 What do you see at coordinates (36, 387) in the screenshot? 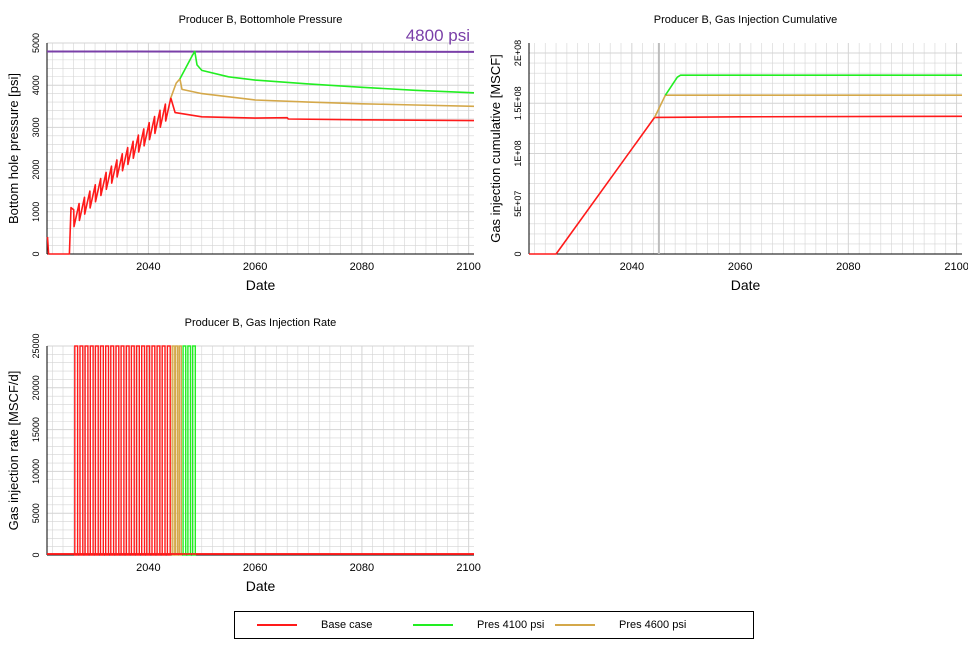
I see `y-tick-label: 20000` at bounding box center [36, 387].